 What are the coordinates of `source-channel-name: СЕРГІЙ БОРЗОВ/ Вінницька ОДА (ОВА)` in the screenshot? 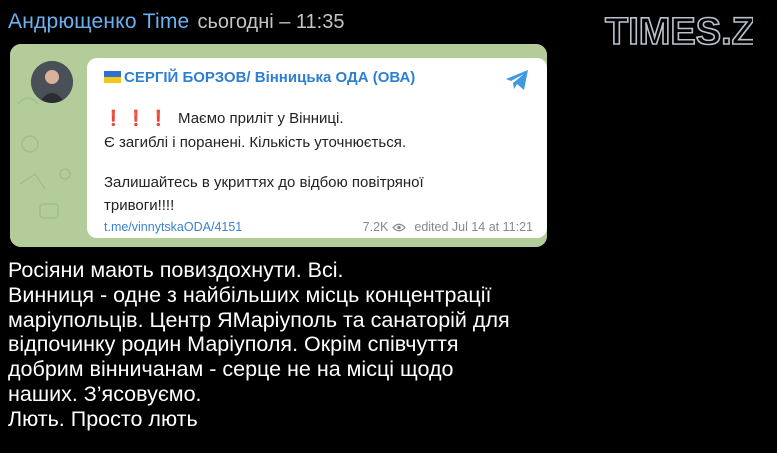 It's located at (270, 77).